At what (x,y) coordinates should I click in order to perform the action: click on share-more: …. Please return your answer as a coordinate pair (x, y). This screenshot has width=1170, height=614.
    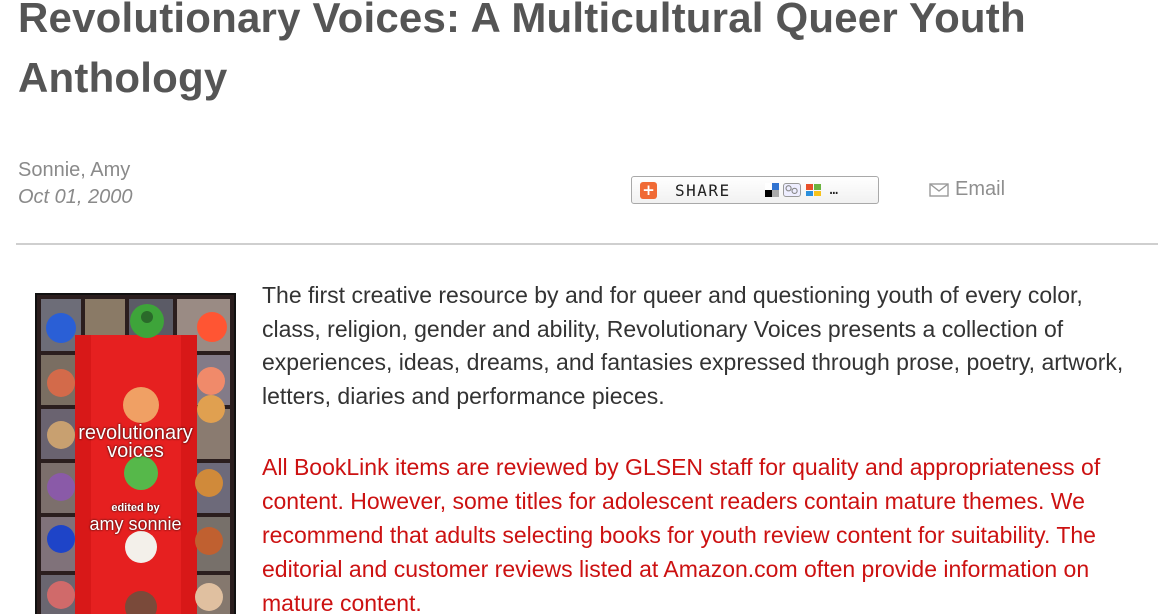
    Looking at the image, I should click on (834, 190).